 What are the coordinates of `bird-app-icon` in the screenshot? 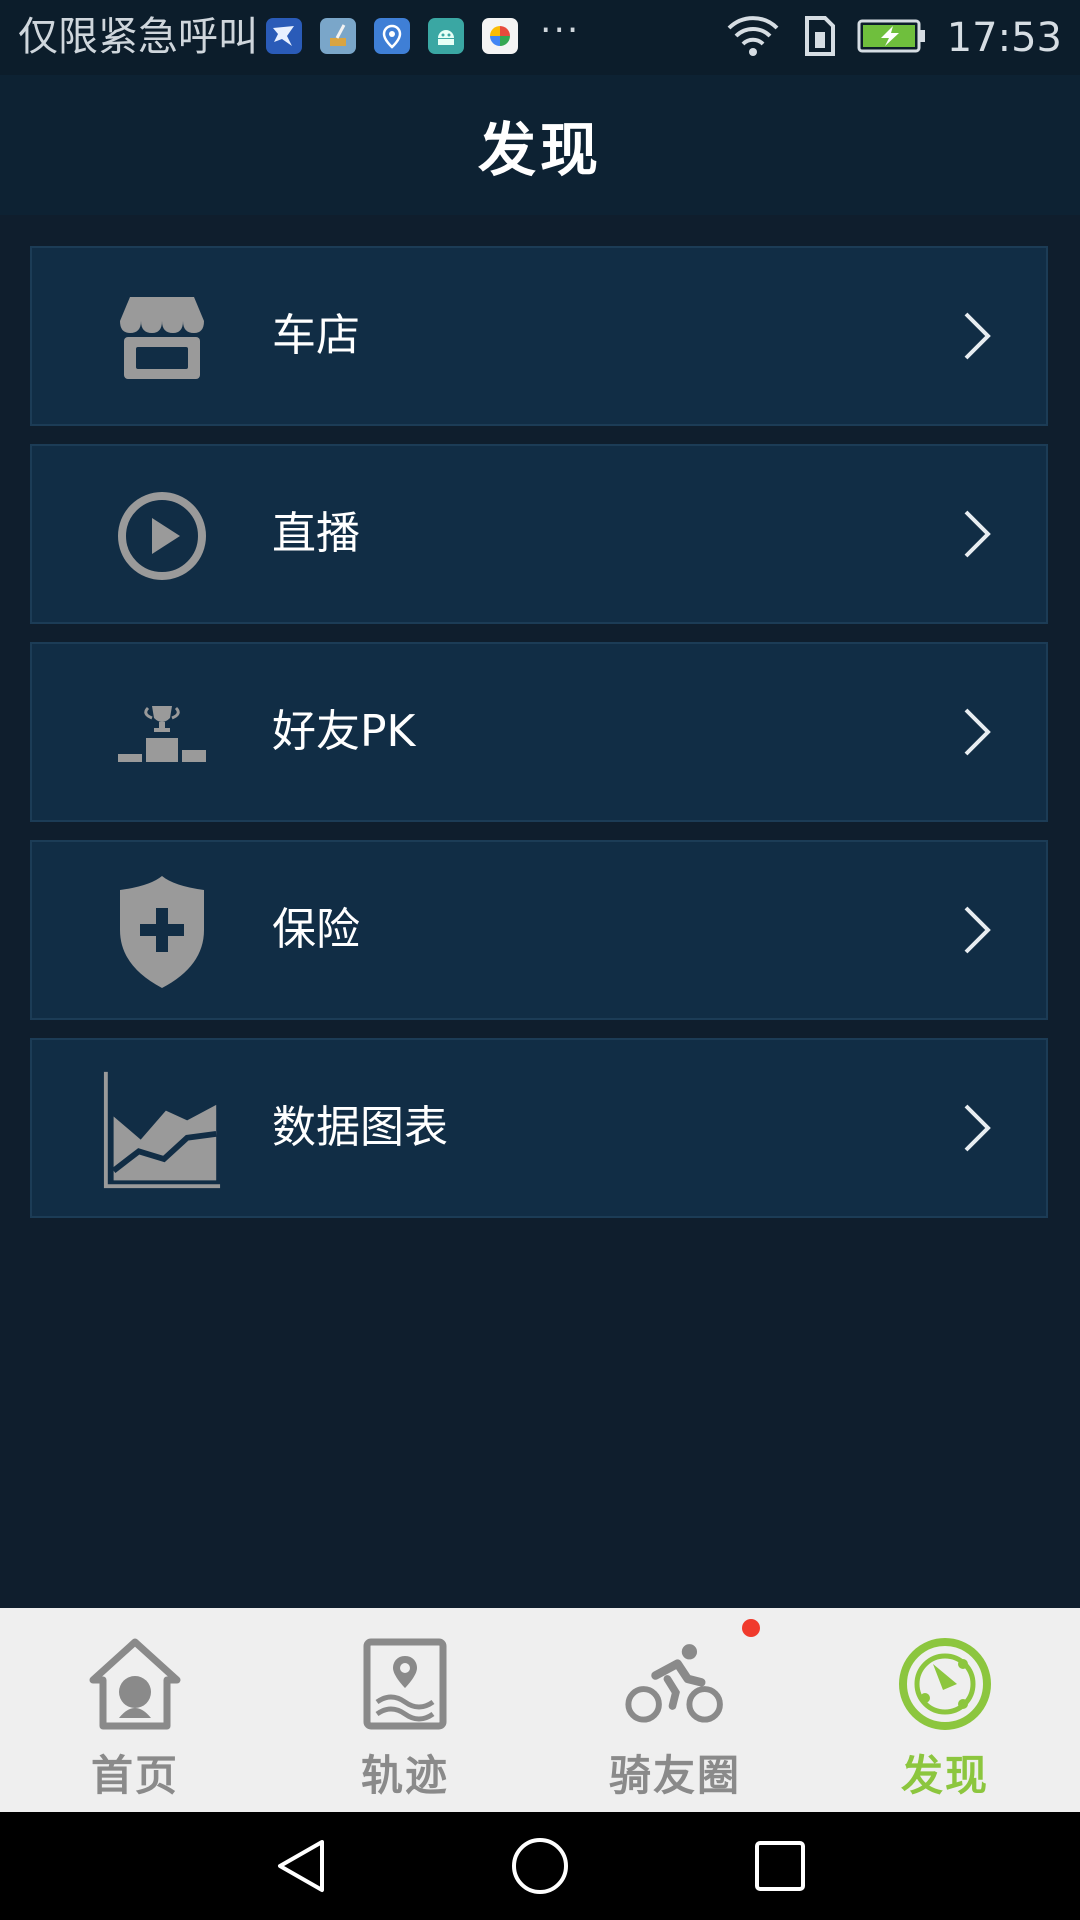 It's located at (284, 36).